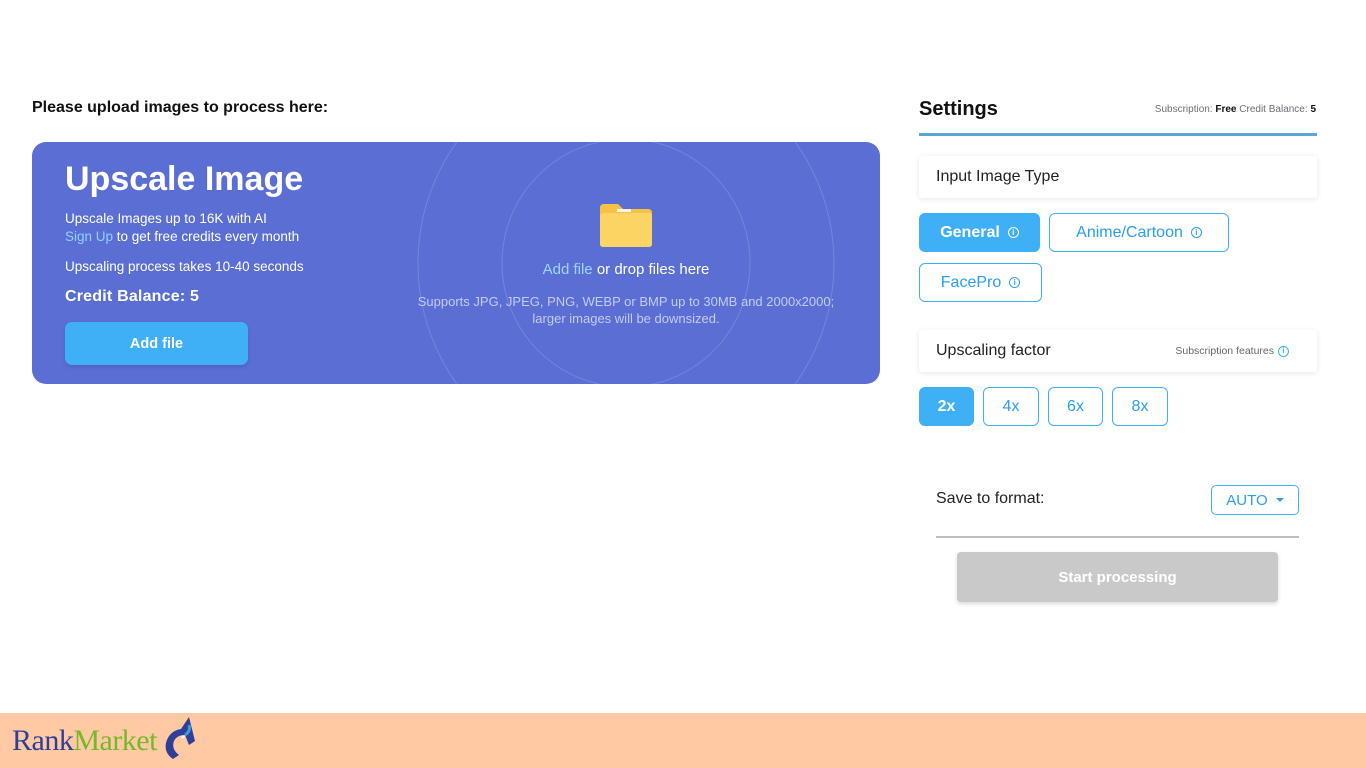 Image resolution: width=1366 pixels, height=768 pixels. I want to click on hero-title: Upscale Image, so click(184, 179).